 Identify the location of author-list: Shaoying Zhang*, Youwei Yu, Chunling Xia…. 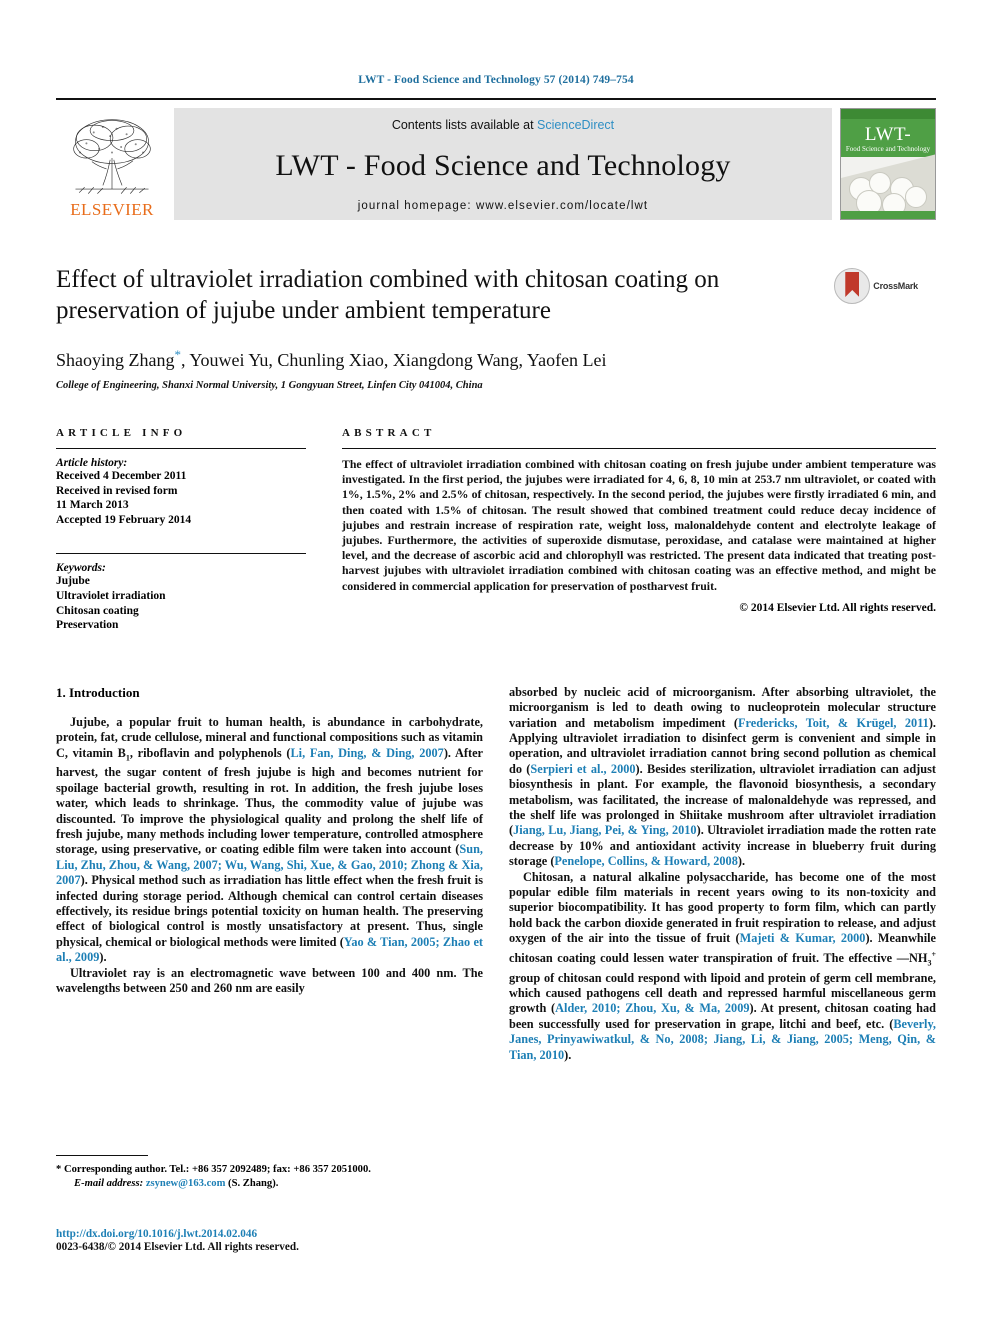
(441, 359).